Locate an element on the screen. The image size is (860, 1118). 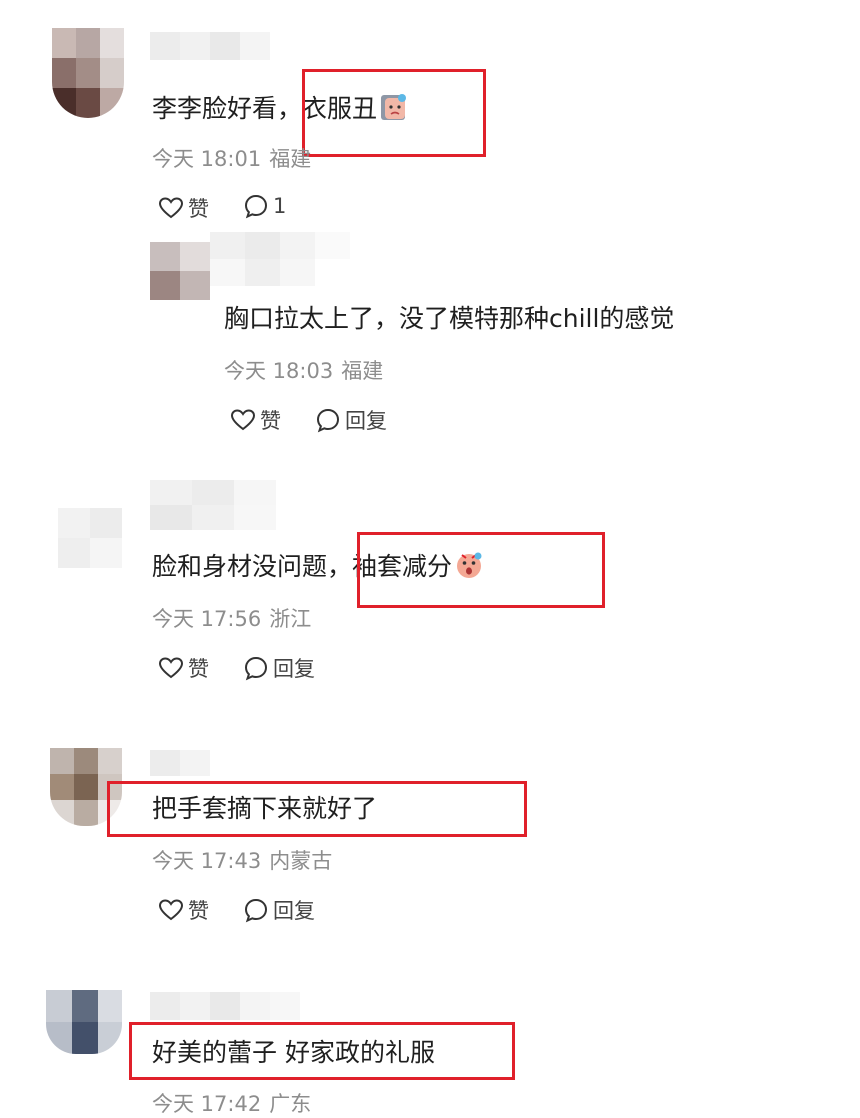
comment-location: 广东 is located at coordinates (290, 1104).